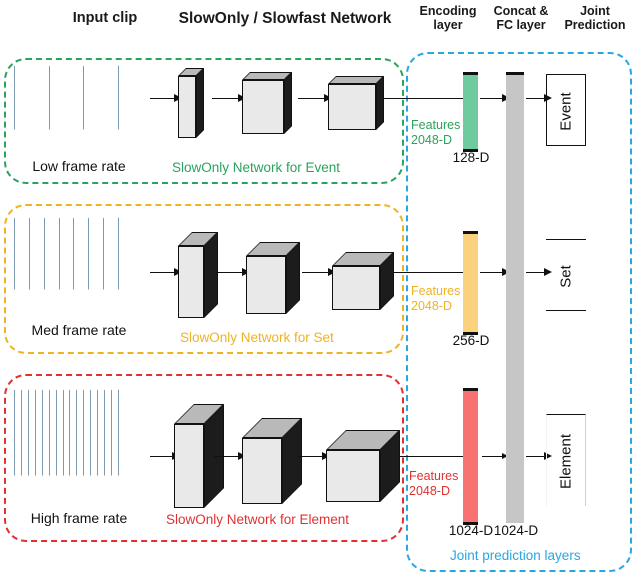 Image resolution: width=632 pixels, height=578 pixels. I want to click on label-features-element-l1: Features, so click(434, 476).